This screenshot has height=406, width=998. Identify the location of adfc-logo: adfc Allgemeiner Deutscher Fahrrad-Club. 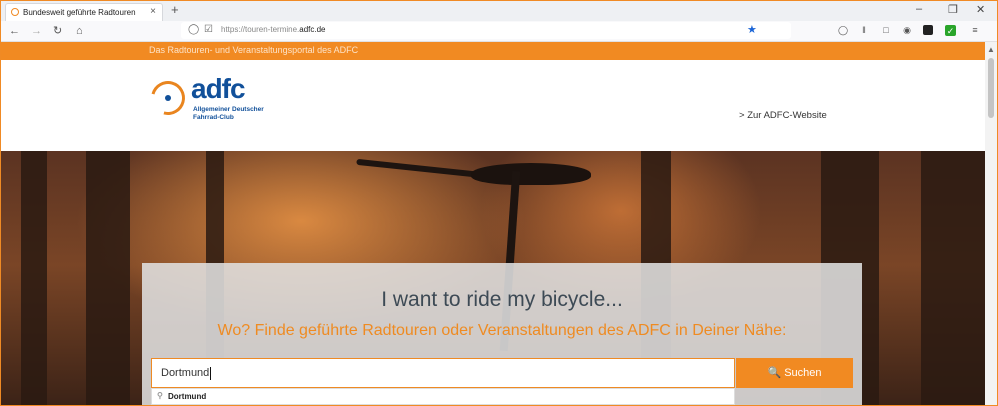
(222, 101).